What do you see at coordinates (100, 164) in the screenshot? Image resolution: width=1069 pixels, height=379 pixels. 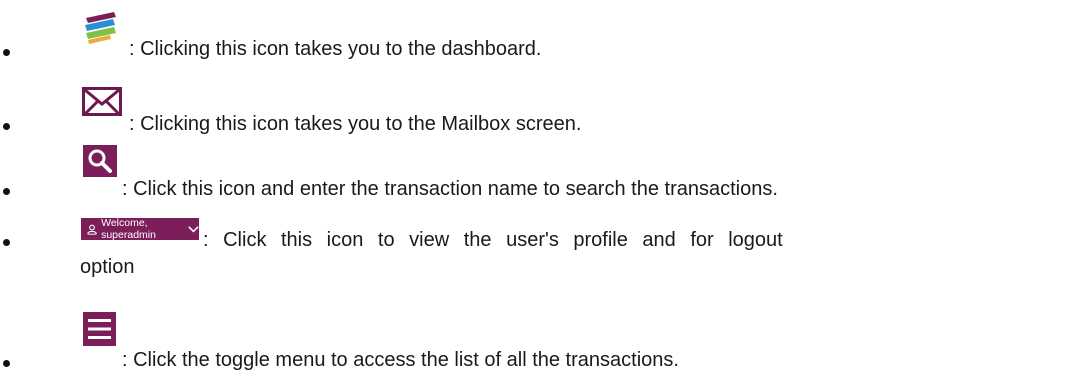 I see `search-icon` at bounding box center [100, 164].